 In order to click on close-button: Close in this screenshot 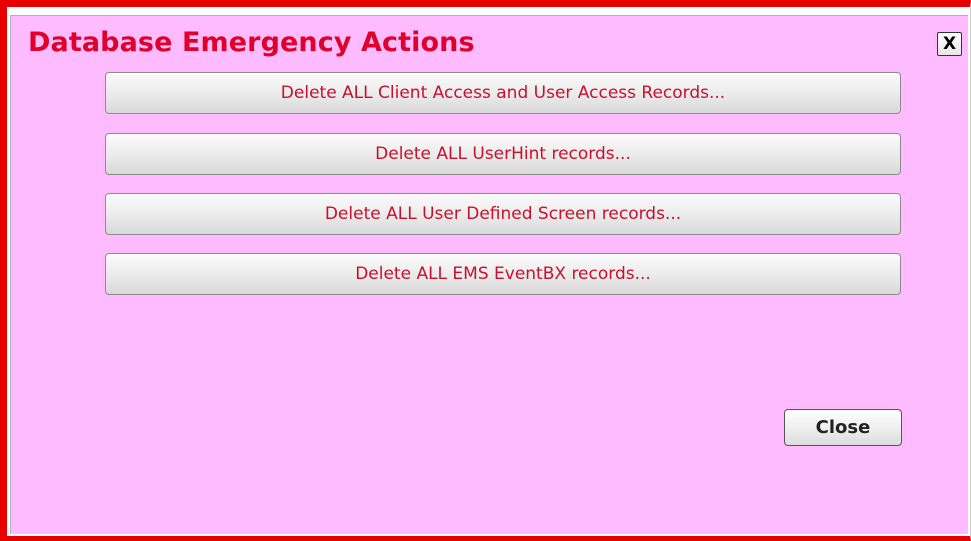, I will do `click(843, 427)`.